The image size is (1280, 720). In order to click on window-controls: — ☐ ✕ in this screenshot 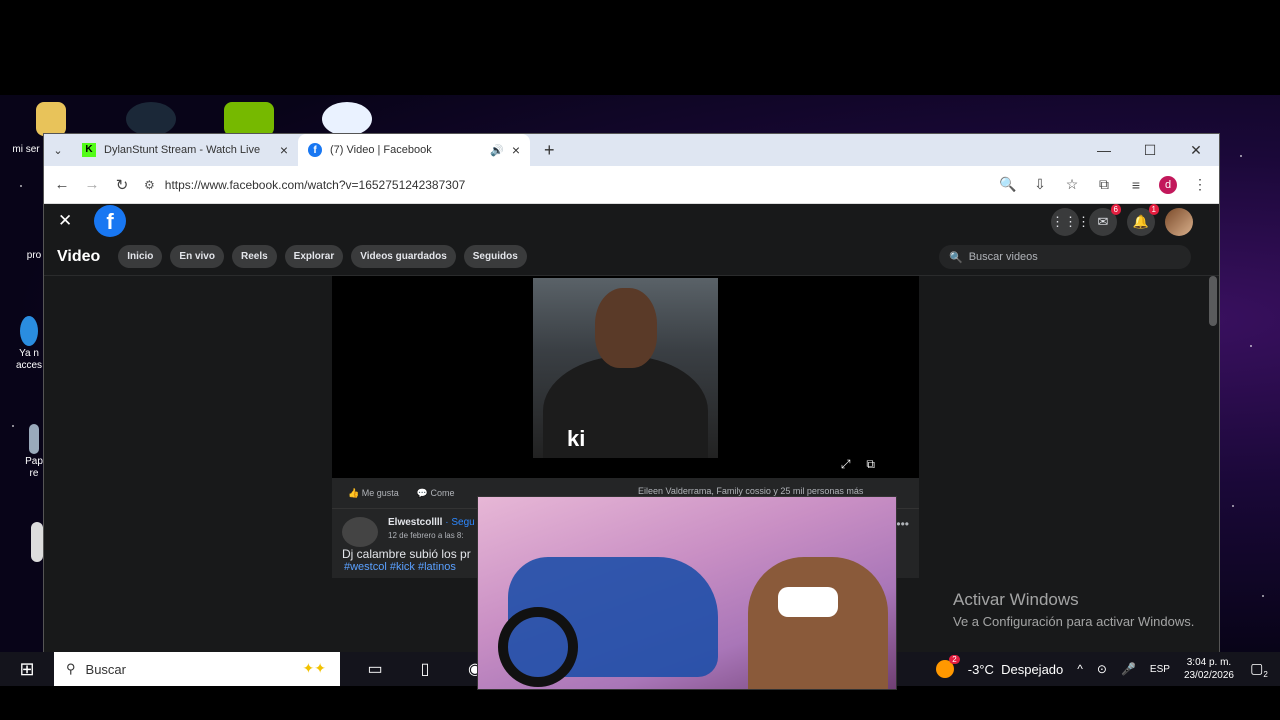, I will do `click(1150, 150)`.